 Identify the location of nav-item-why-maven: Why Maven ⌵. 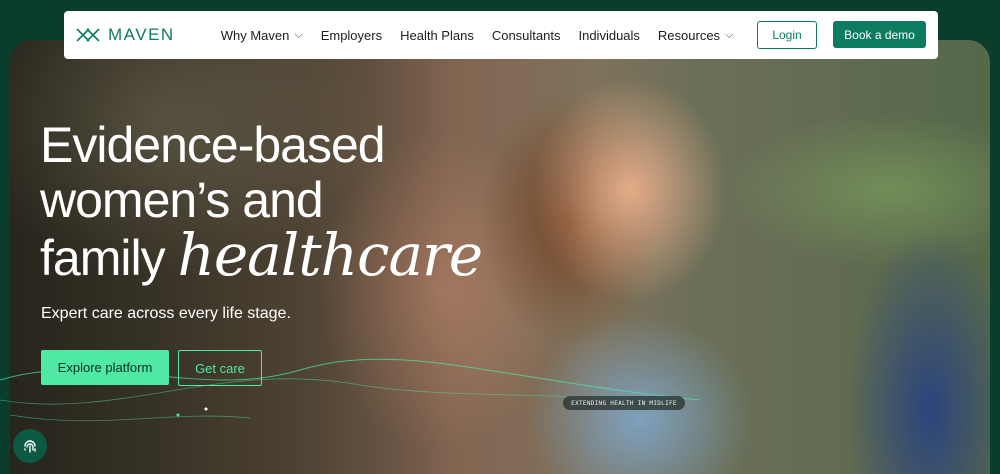
(262, 35).